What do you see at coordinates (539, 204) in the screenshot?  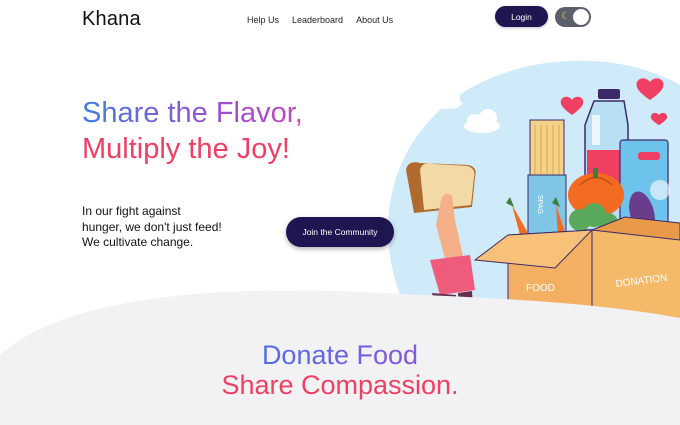 I see `pasta-label: SPAG` at bounding box center [539, 204].